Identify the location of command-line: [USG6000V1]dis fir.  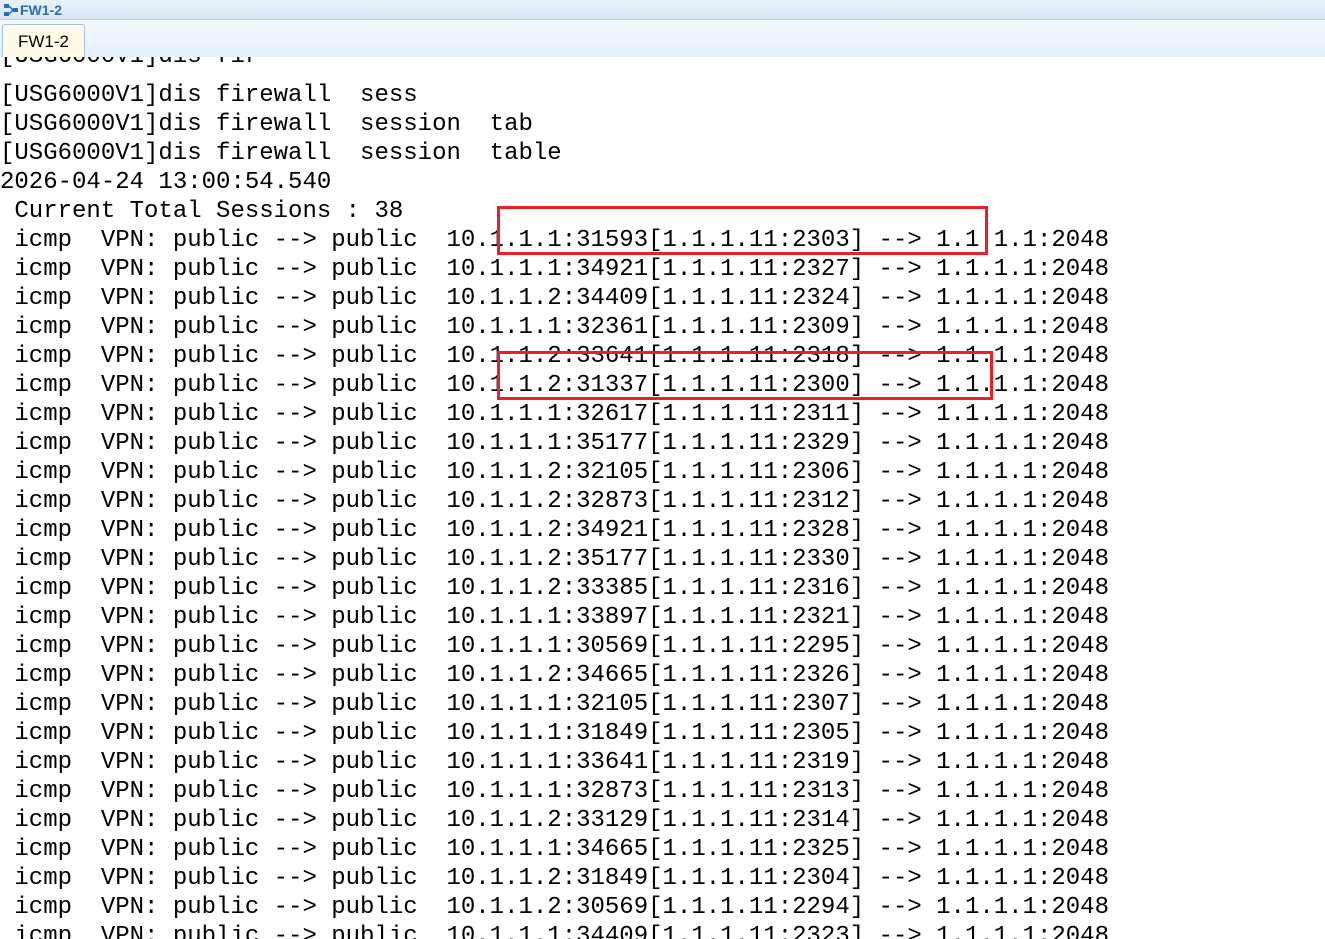
(129, 64).